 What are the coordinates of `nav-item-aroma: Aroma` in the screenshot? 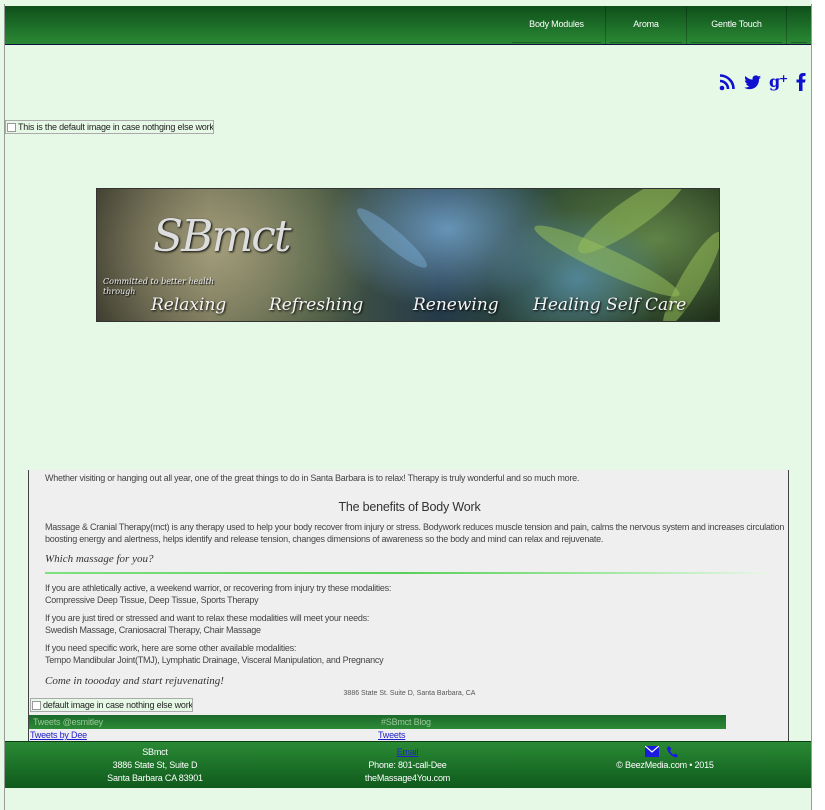 It's located at (645, 25).